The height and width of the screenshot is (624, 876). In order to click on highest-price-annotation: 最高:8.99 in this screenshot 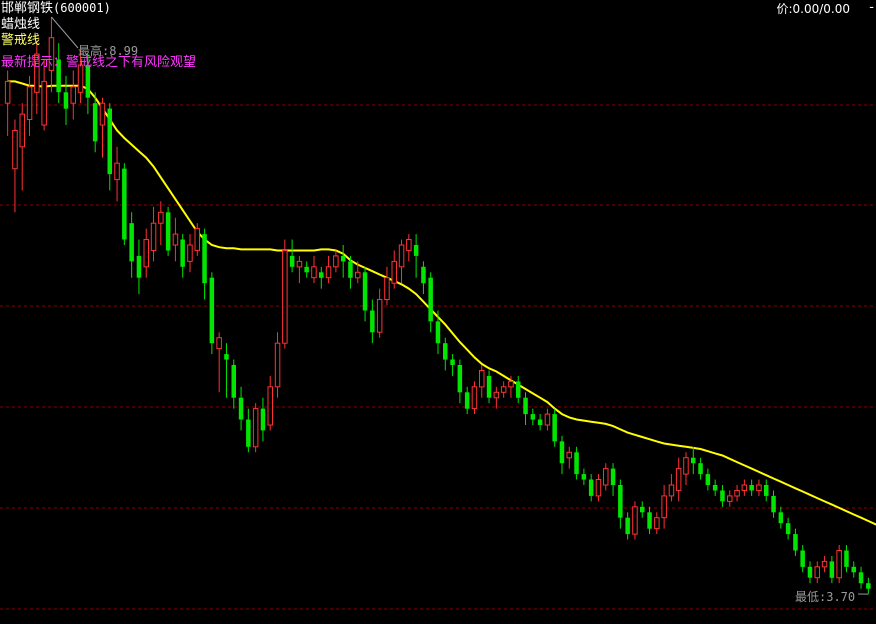, I will do `click(108, 51)`.